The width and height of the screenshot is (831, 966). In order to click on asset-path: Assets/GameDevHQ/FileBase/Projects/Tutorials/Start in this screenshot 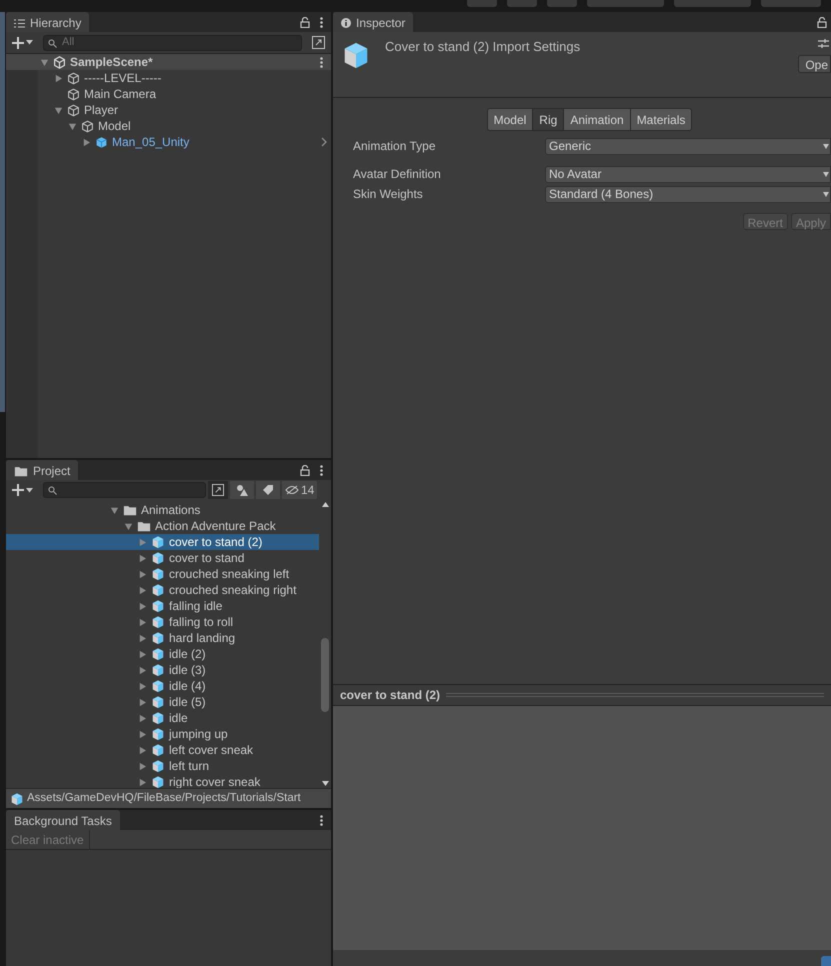, I will do `click(164, 798)`.